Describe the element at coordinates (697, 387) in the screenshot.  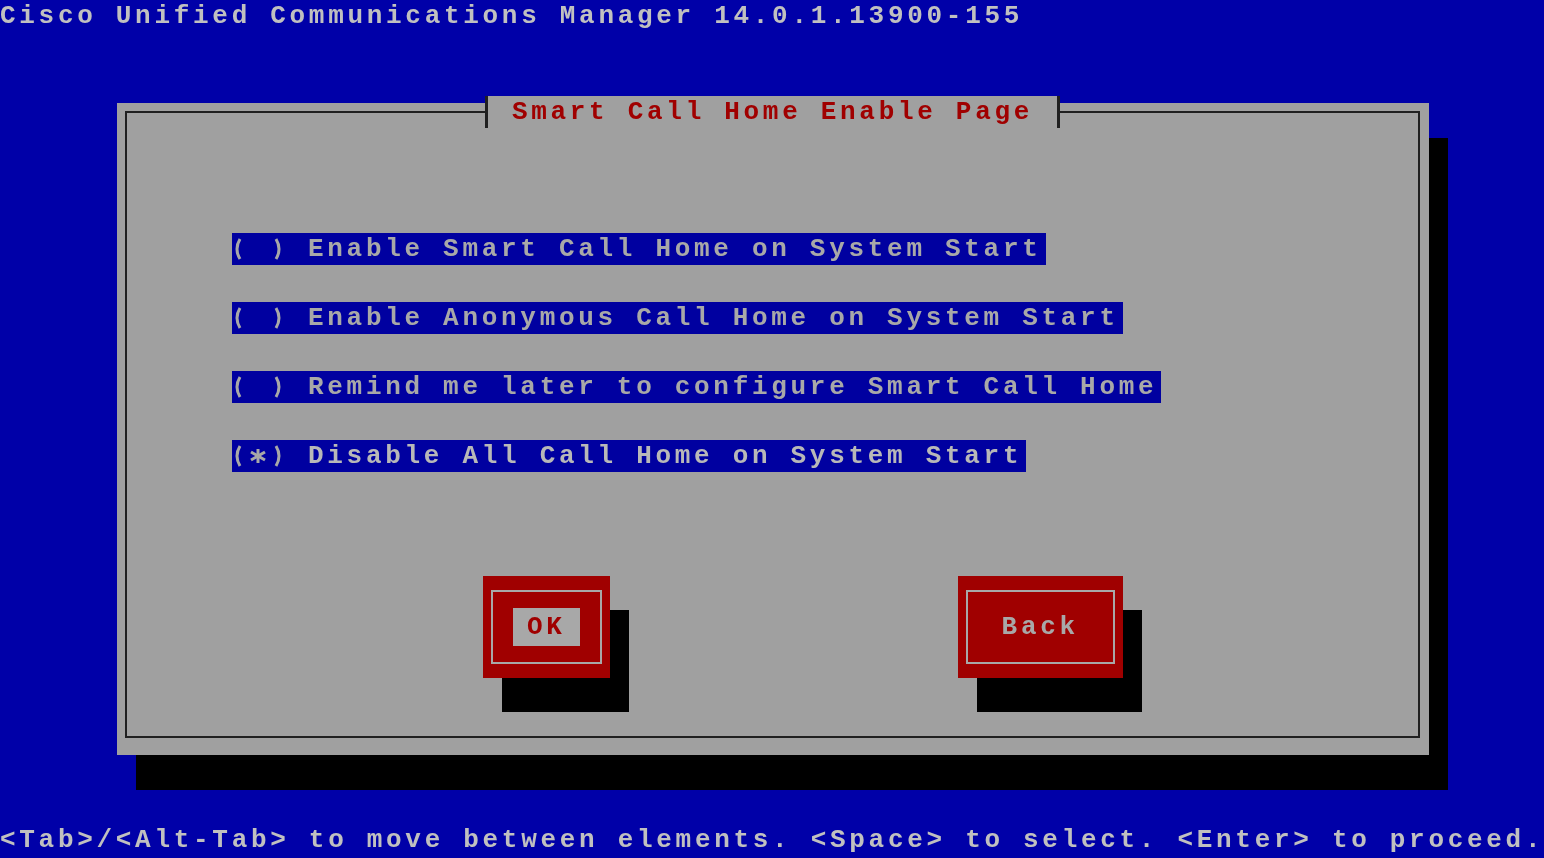
I see `radio-option: Remind me later to configure Smart Call Home` at that location.